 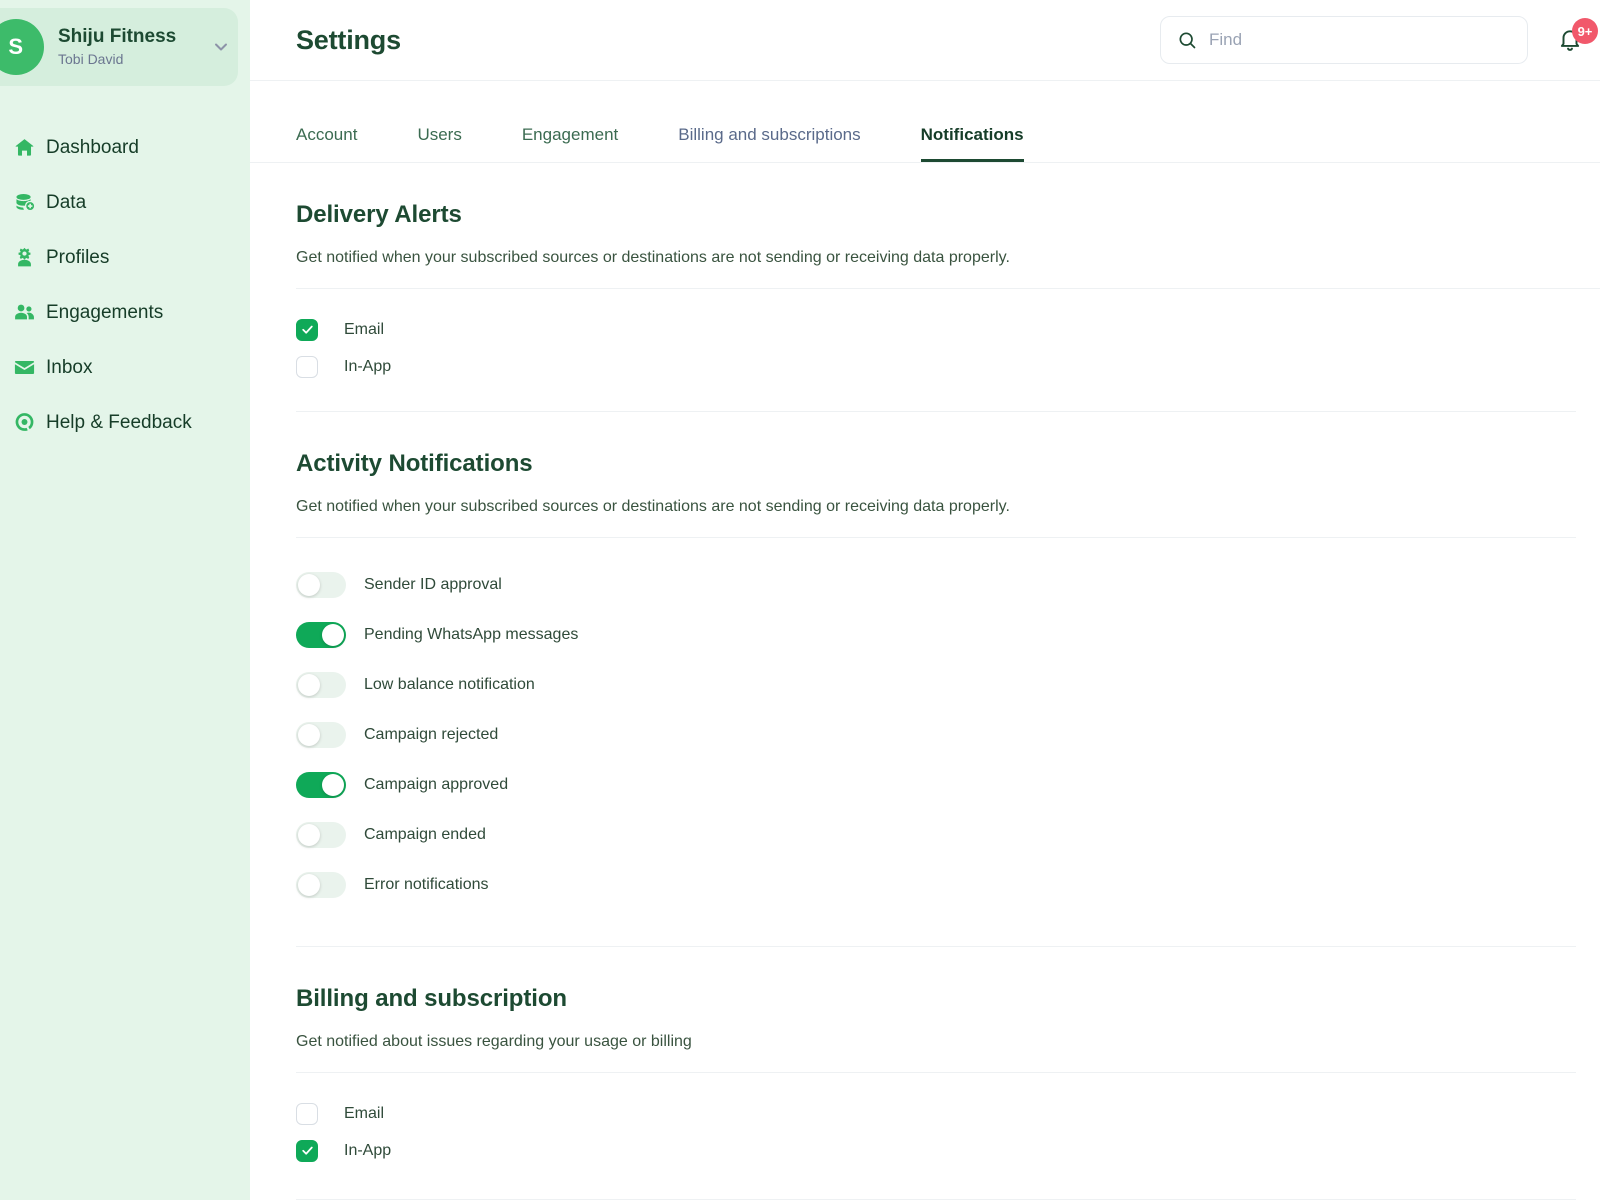 What do you see at coordinates (321, 685) in the screenshot?
I see `toggle-low-balance-notification` at bounding box center [321, 685].